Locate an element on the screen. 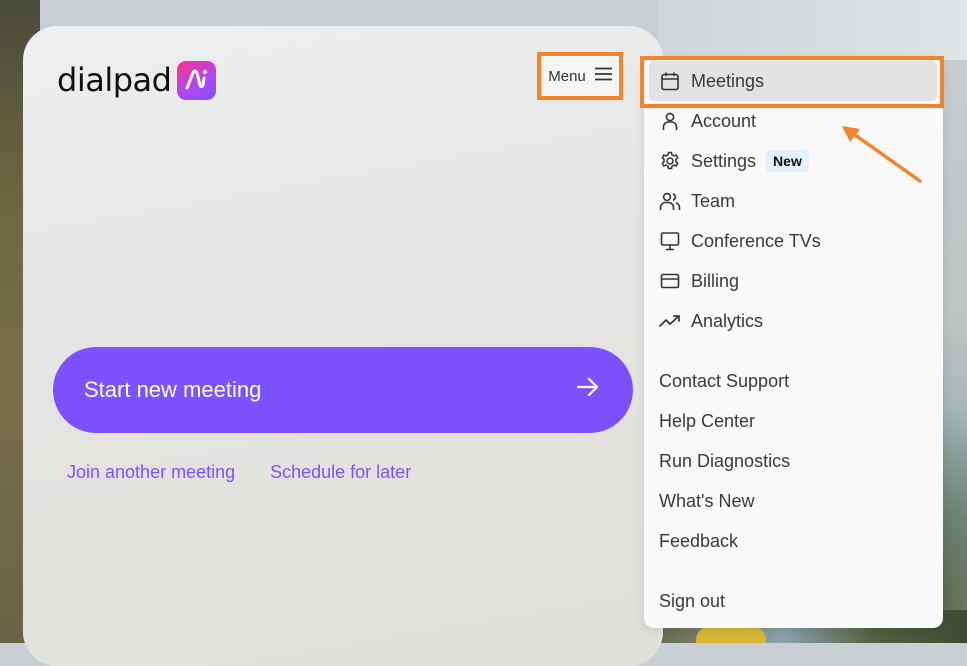  menu-item-analytics: Analytics is located at coordinates (793, 321).